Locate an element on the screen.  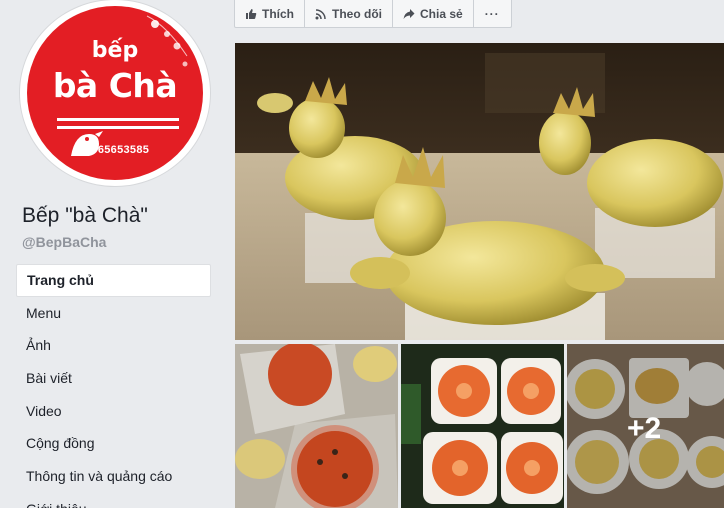
shrimp-photo-image is located at coordinates (482, 426).